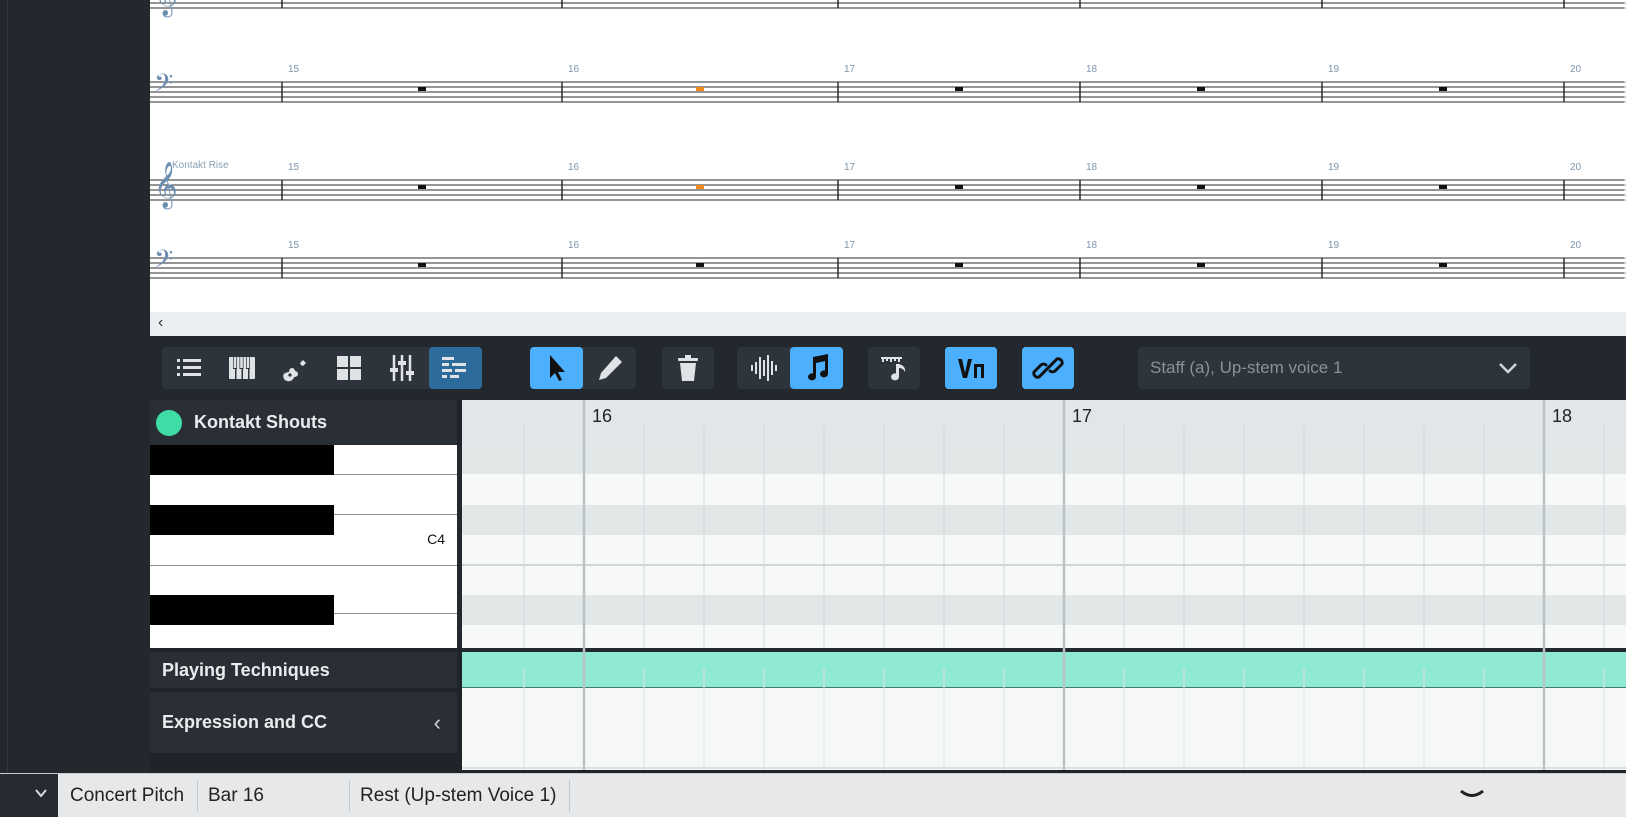  What do you see at coordinates (1246, 367) in the screenshot?
I see `staff-voice-selector-label: Staff (a), Up-stem voice 1` at bounding box center [1246, 367].